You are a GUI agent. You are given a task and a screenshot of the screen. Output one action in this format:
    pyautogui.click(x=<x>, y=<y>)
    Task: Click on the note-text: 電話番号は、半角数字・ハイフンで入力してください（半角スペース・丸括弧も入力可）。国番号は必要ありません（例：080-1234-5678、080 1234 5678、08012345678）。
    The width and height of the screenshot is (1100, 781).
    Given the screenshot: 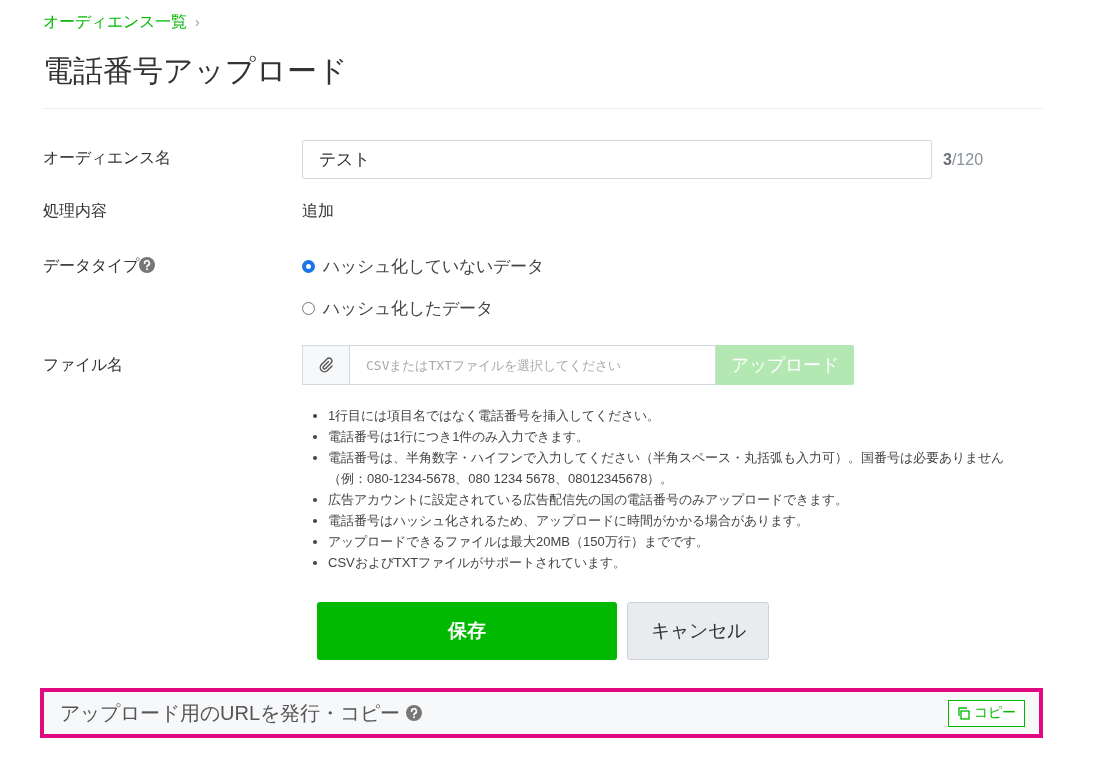 What is the action you would take?
    pyautogui.click(x=666, y=468)
    